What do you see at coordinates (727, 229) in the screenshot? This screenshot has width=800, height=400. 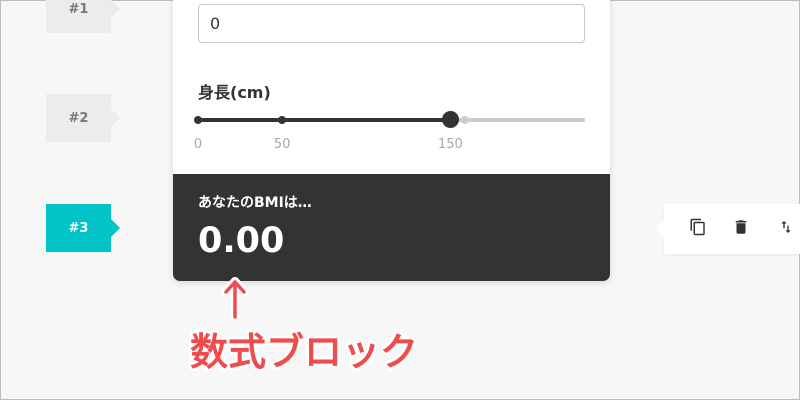 I see `block-toolbar` at bounding box center [727, 229].